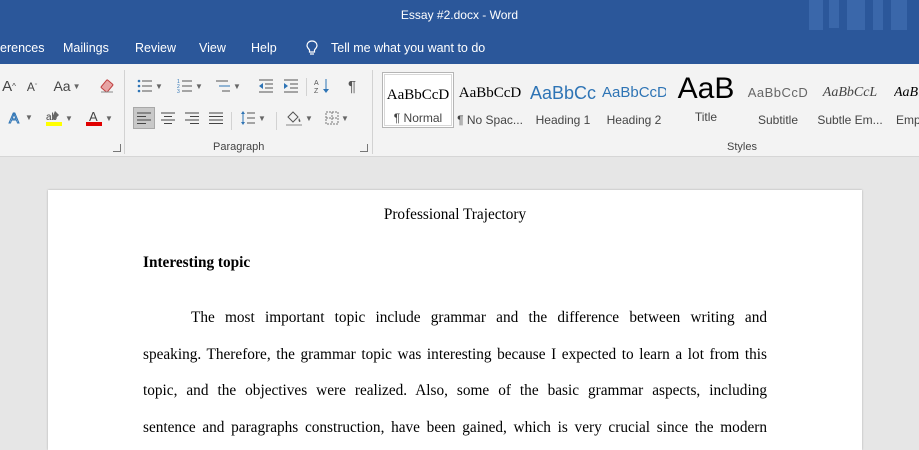  I want to click on justify-button, so click(216, 118).